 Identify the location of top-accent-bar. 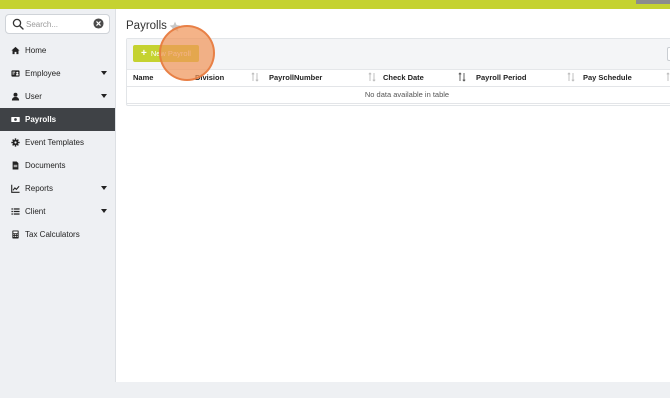
(335, 4).